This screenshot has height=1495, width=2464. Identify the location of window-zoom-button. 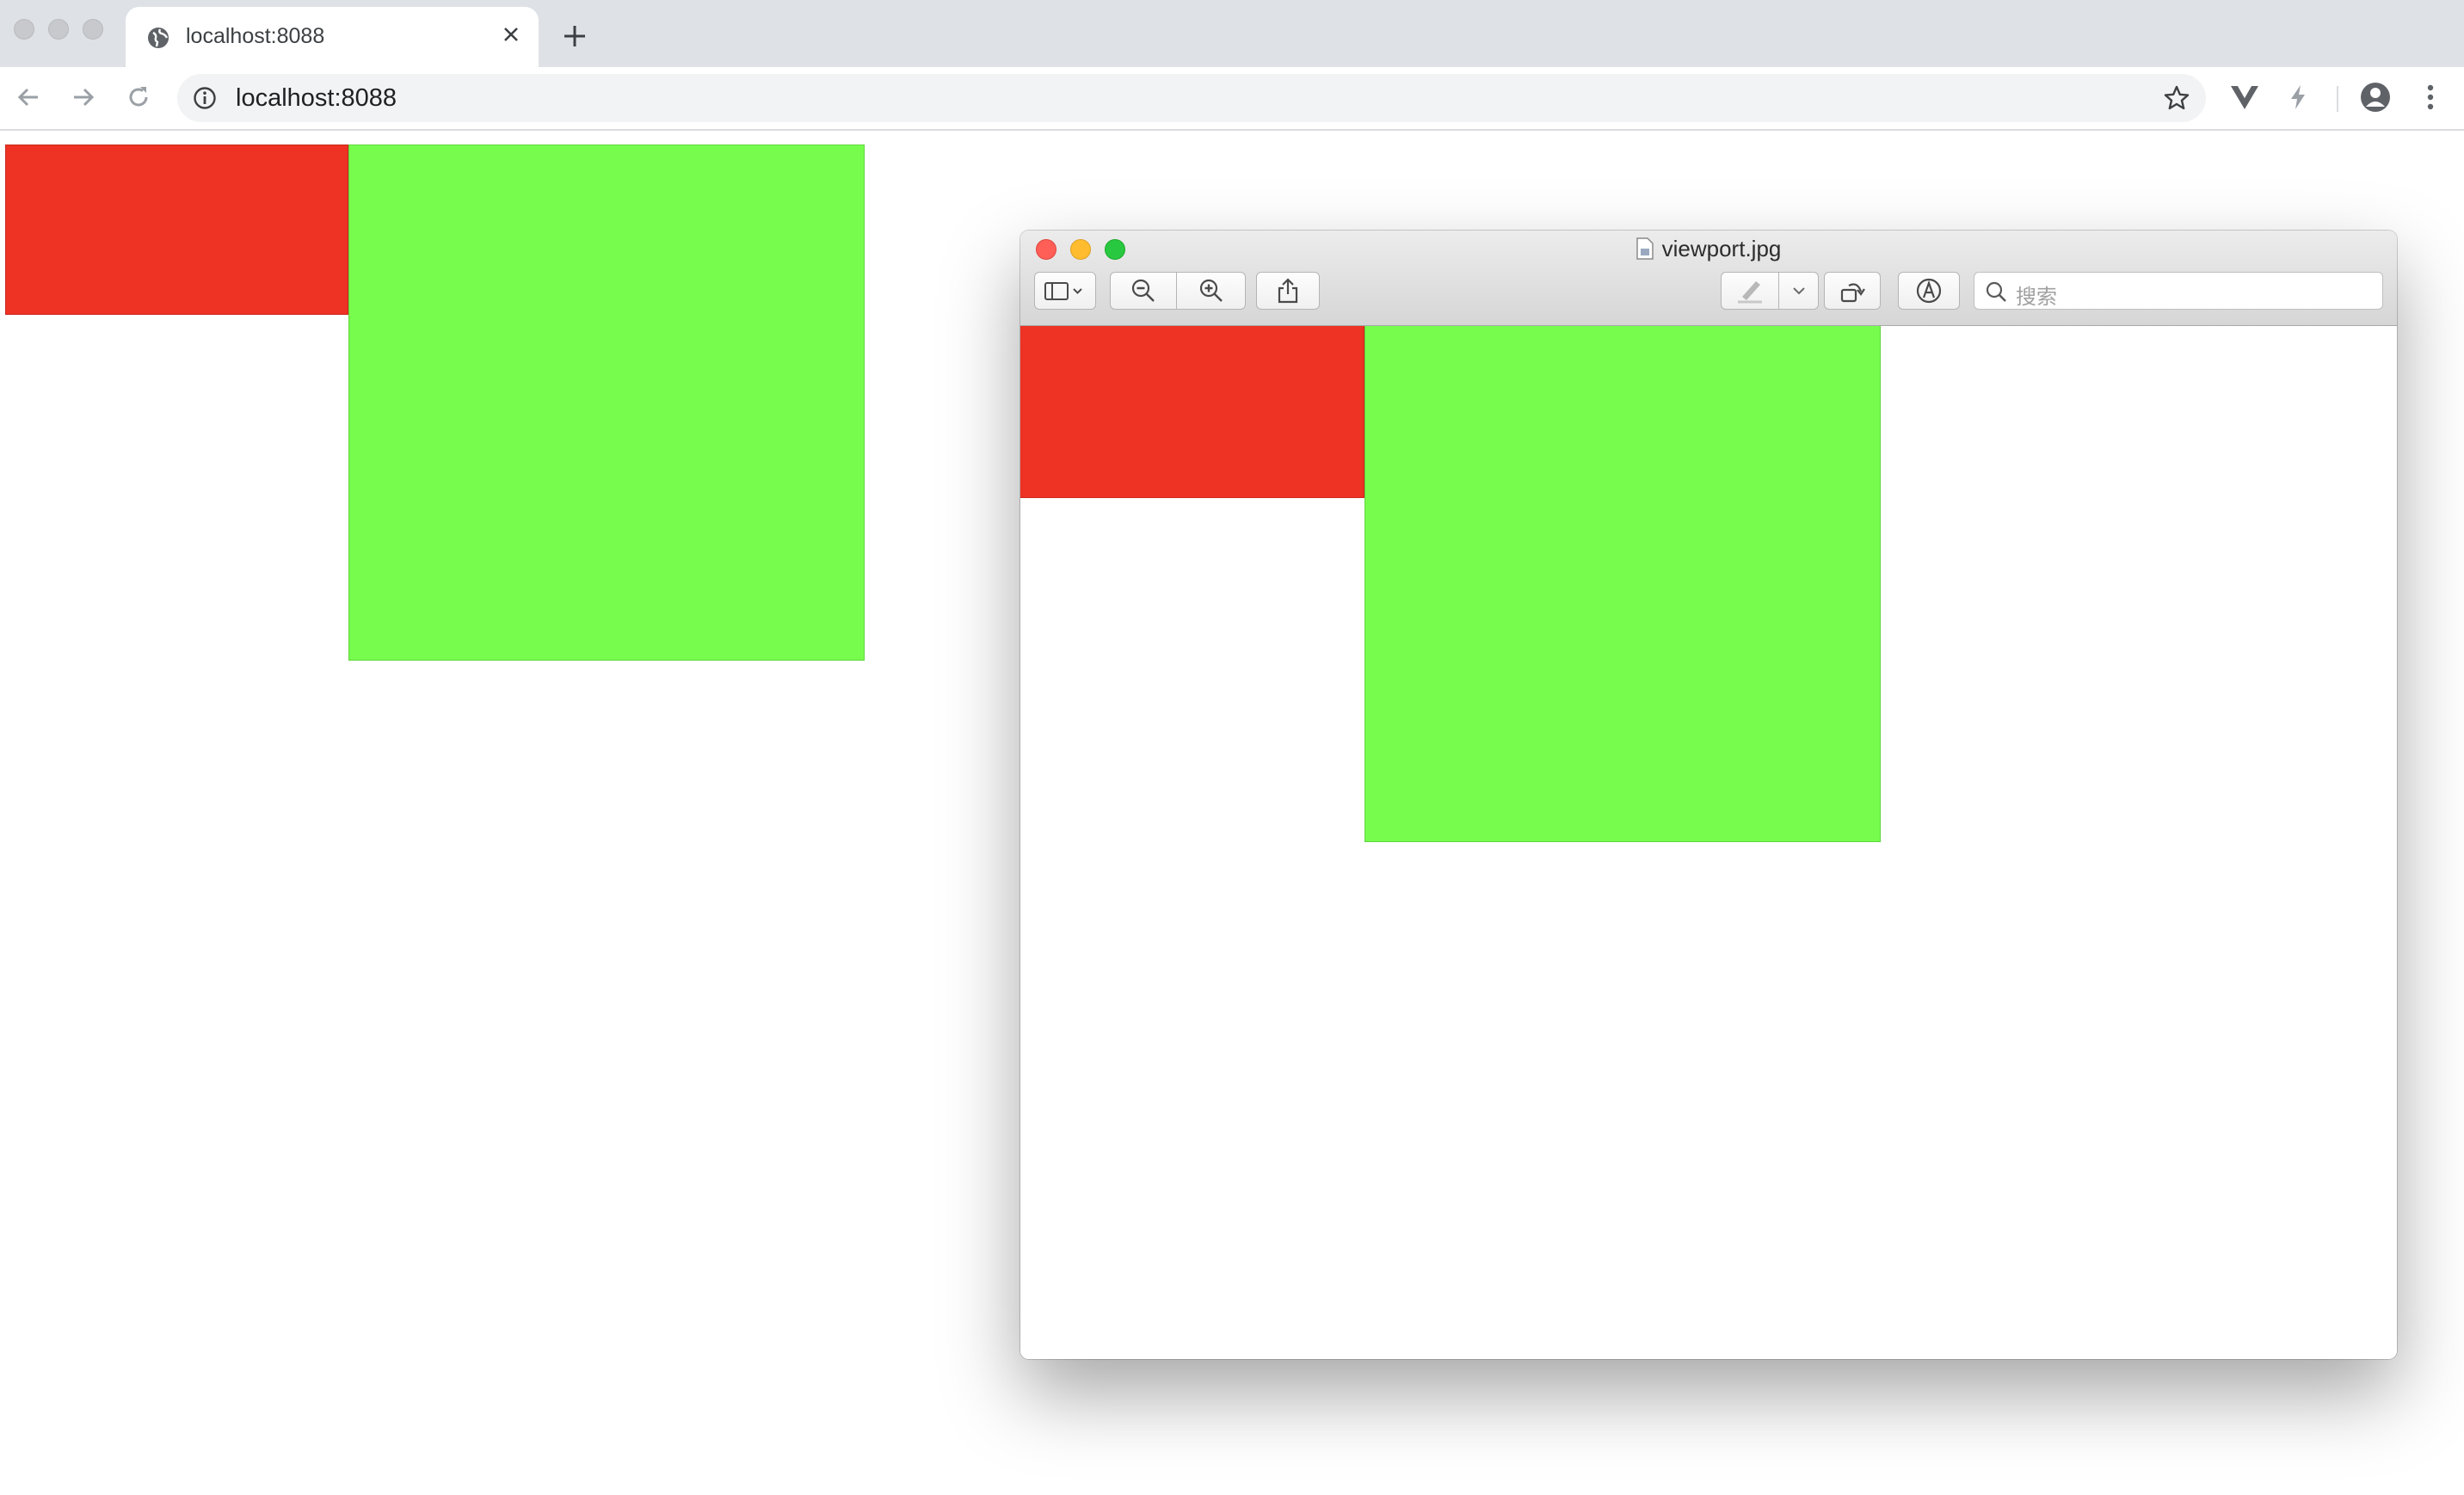
(93, 29).